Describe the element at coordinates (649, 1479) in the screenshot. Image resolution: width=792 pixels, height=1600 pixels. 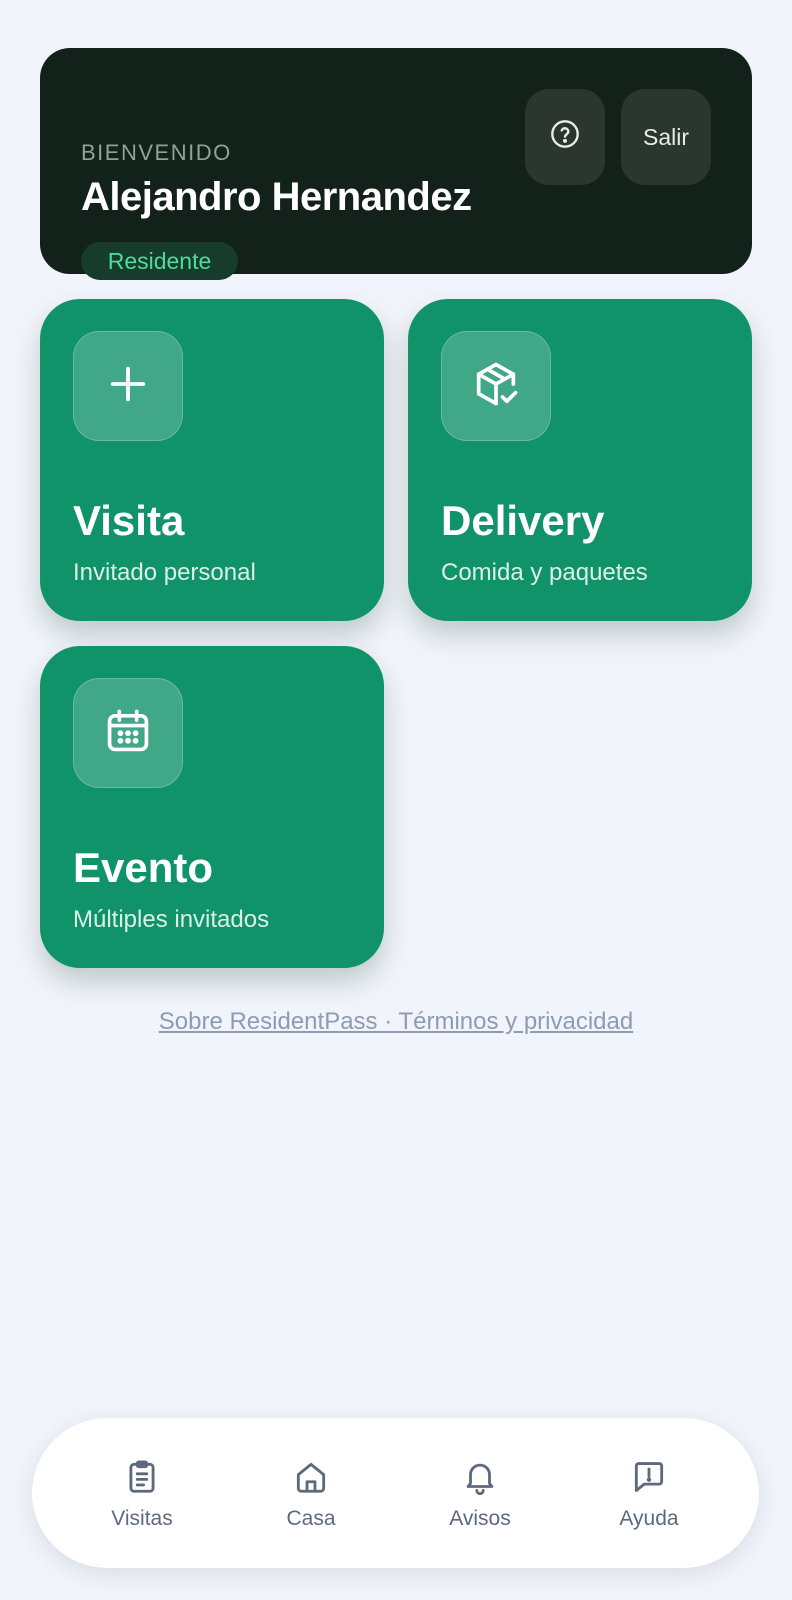
I see `message-alert-icon` at that location.